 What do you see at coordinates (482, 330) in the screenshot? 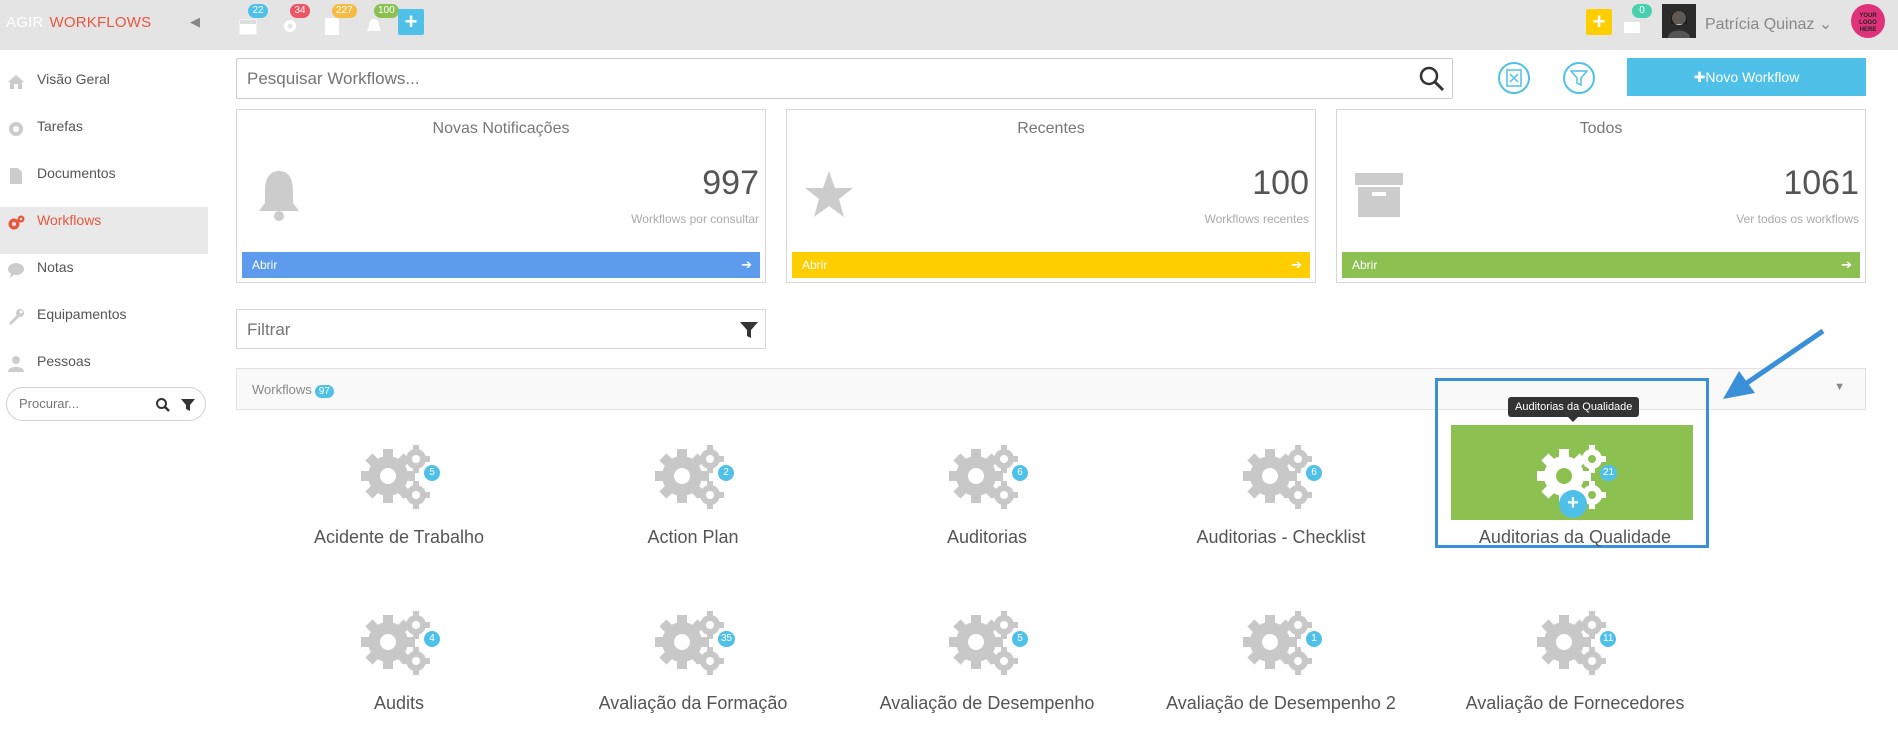
I see `filter-input` at bounding box center [482, 330].